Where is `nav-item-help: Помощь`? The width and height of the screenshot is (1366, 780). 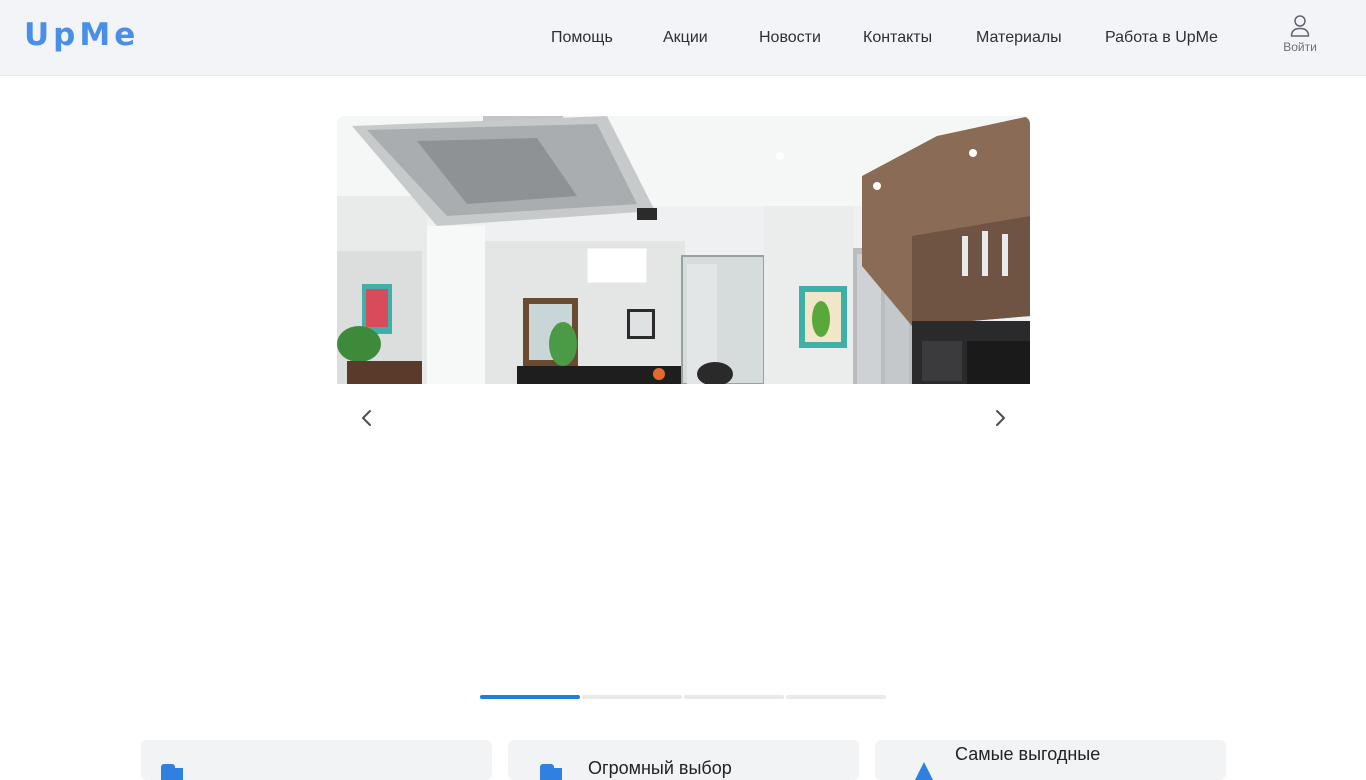 nav-item-help: Помощь is located at coordinates (582, 38).